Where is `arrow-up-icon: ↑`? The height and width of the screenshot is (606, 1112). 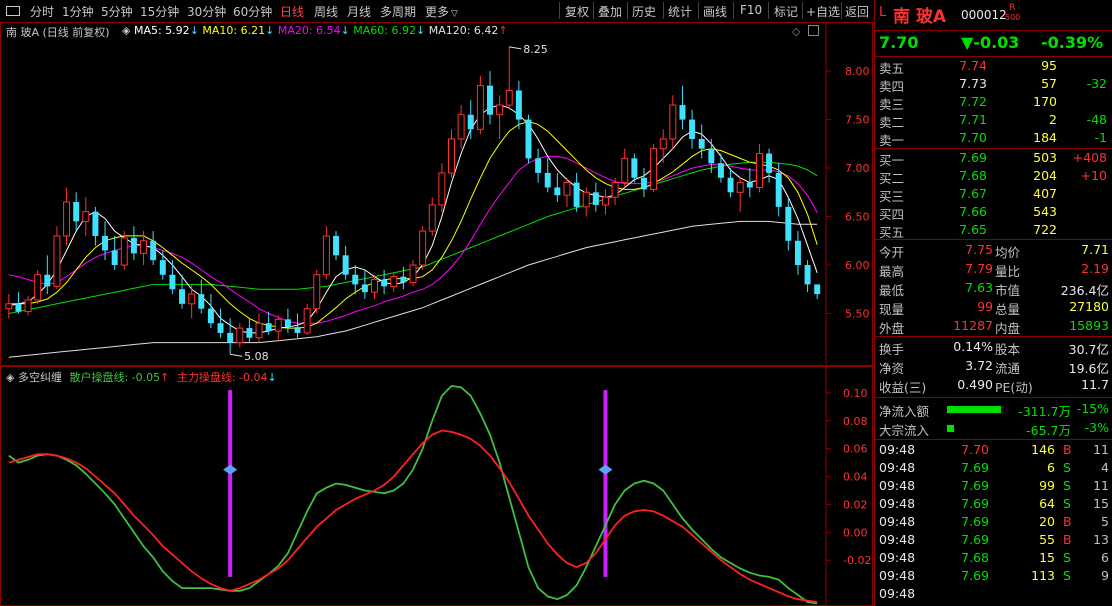 arrow-up-icon: ↑ is located at coordinates (165, 377).